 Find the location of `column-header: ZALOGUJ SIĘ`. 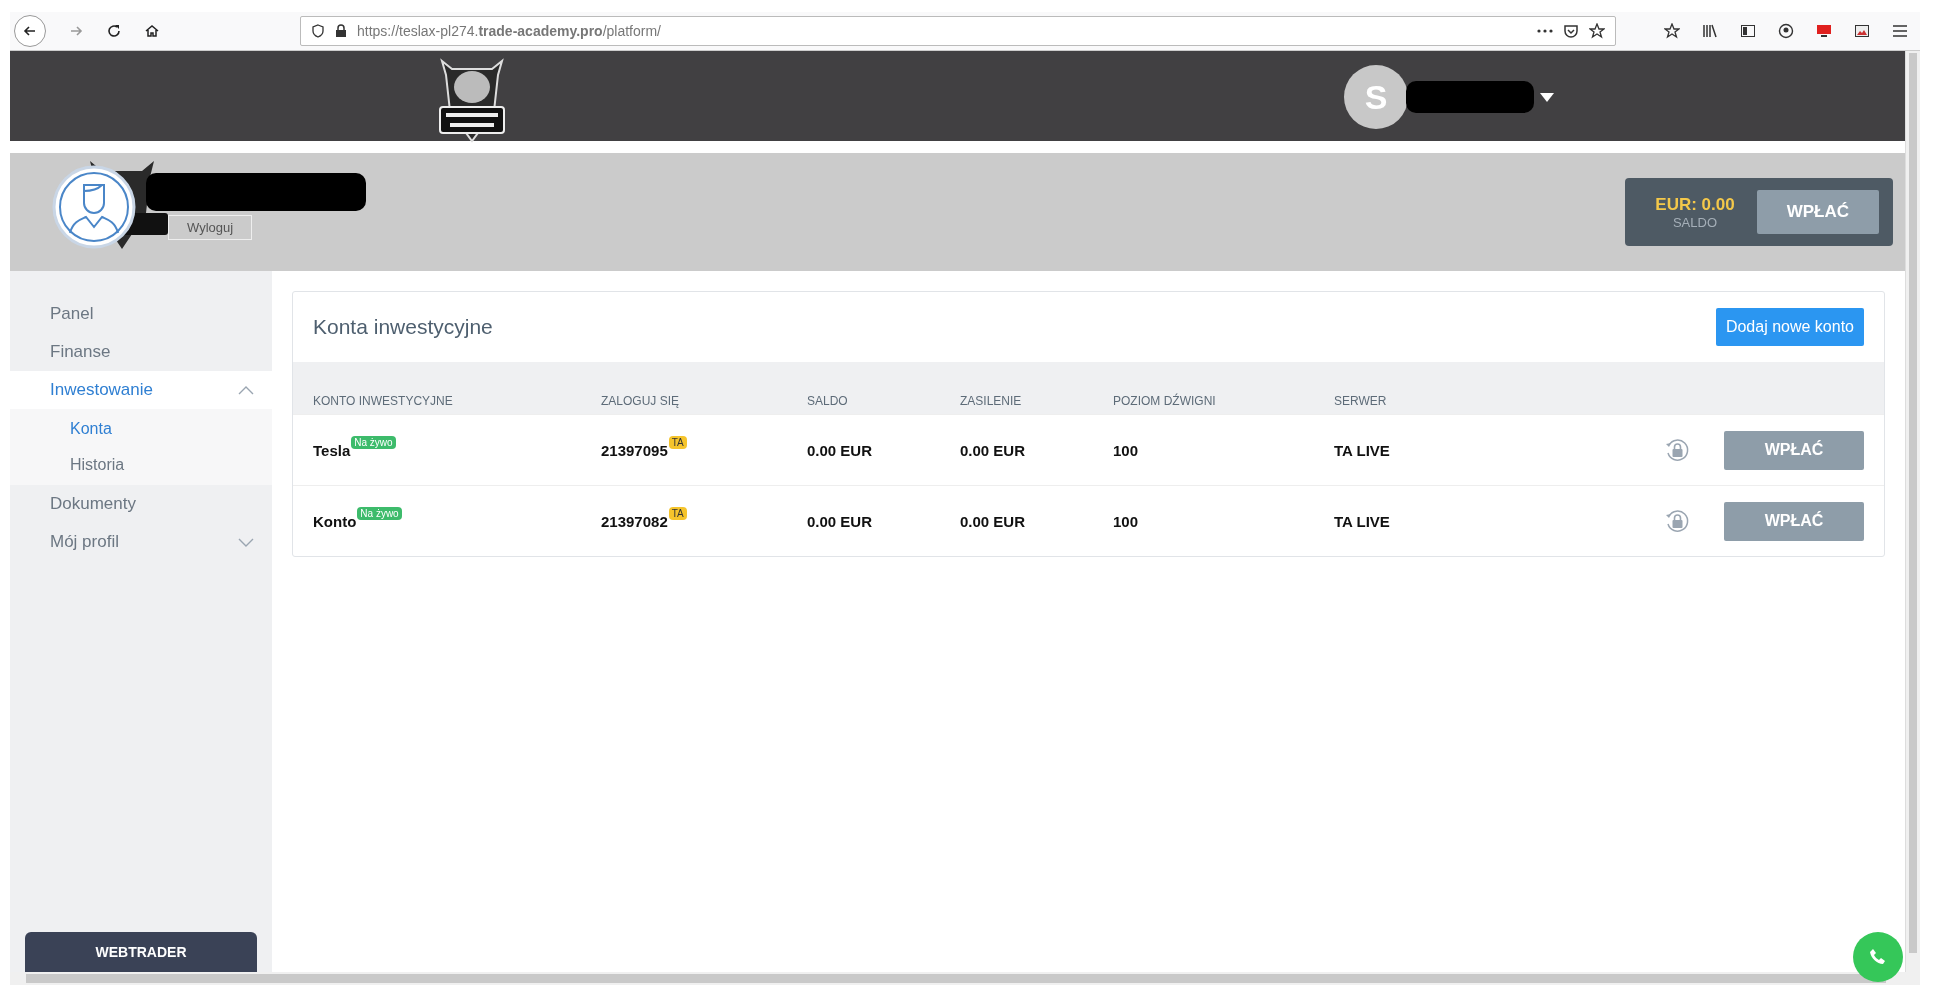

column-header: ZALOGUJ SIĘ is located at coordinates (641, 401).